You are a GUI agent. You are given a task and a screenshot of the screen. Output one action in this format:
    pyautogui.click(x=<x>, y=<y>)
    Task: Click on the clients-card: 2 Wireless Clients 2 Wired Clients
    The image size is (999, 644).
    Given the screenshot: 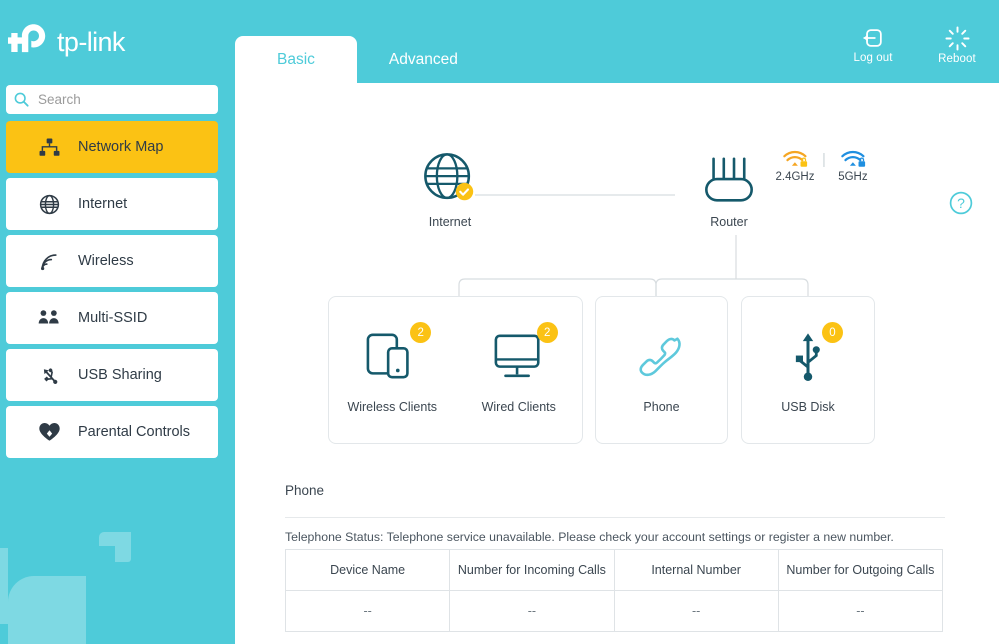 What is the action you would take?
    pyautogui.click(x=455, y=370)
    